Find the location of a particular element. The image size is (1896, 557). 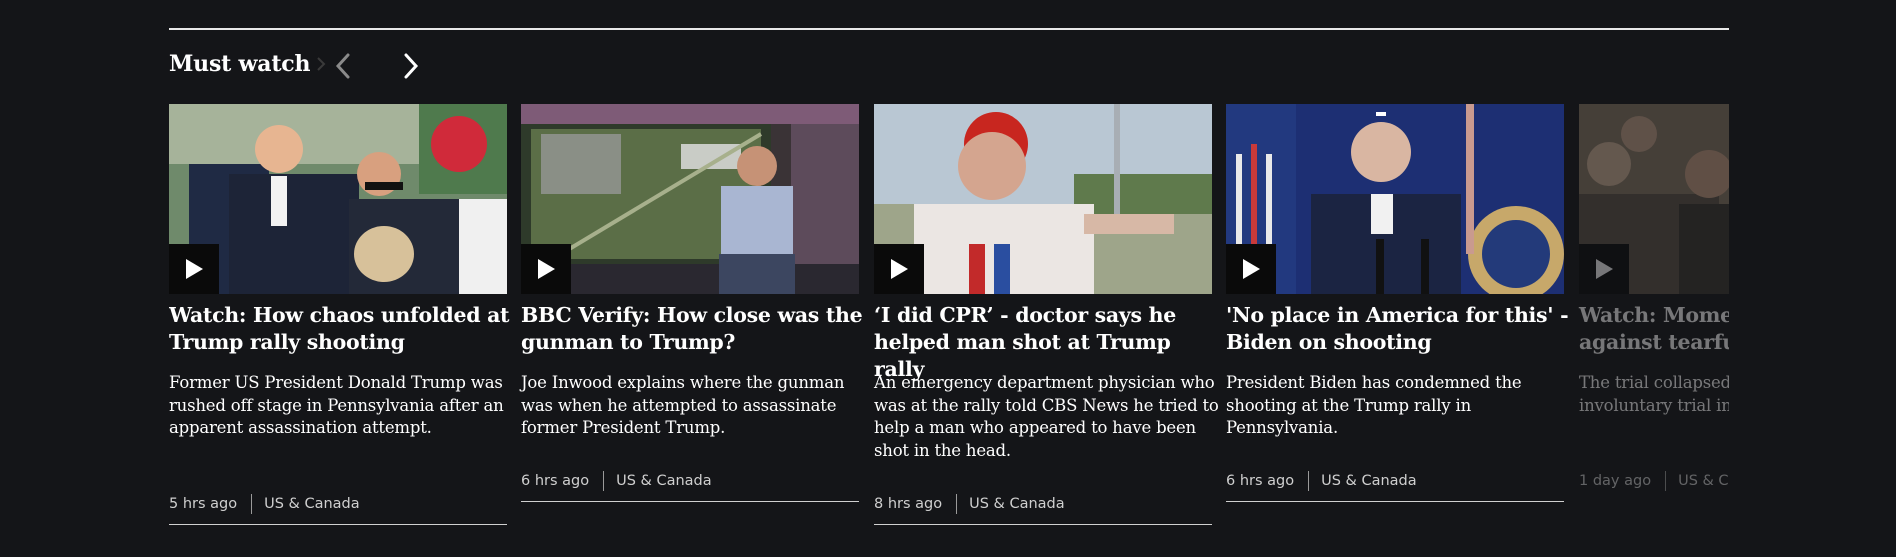

carousel-prev-button is located at coordinates (343, 66).